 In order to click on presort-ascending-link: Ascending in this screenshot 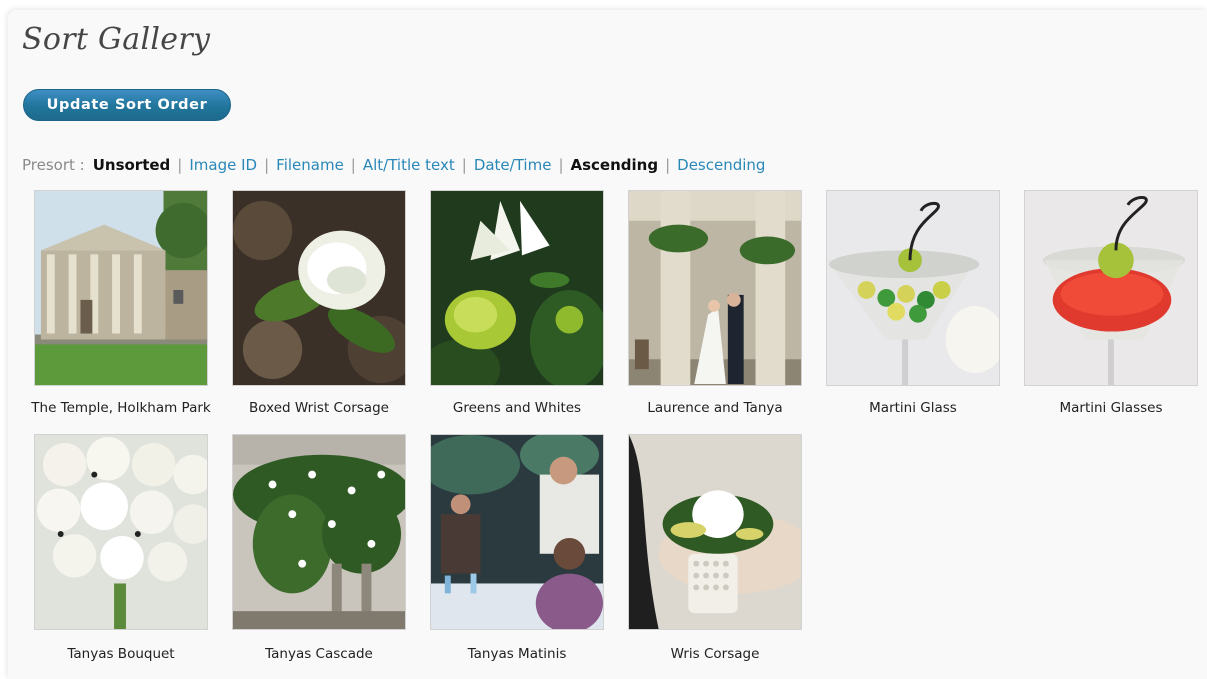, I will do `click(615, 165)`.